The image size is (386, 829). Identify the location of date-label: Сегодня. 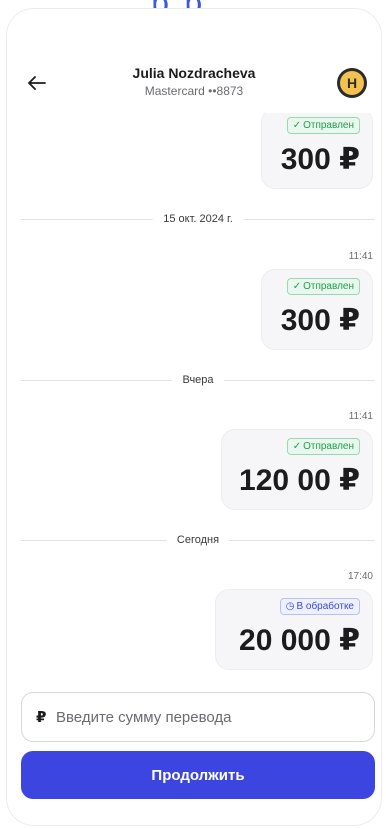
(198, 540).